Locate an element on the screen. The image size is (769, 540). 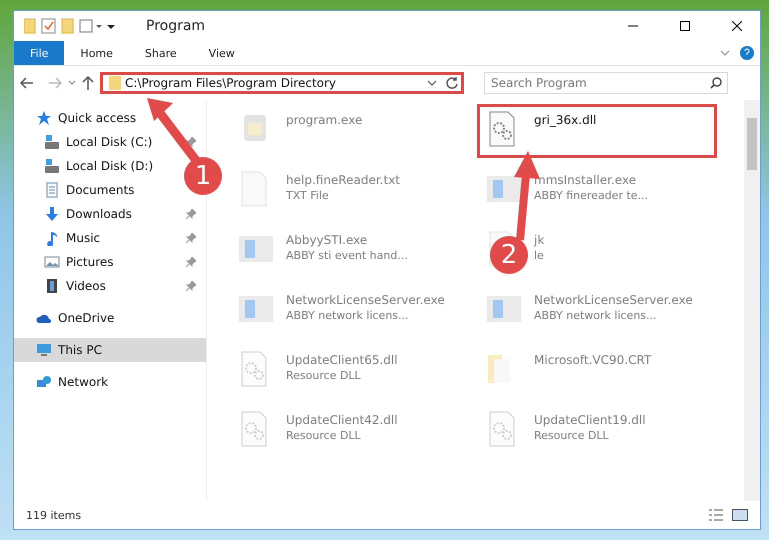
ribbon-tab: Home is located at coordinates (96, 53).